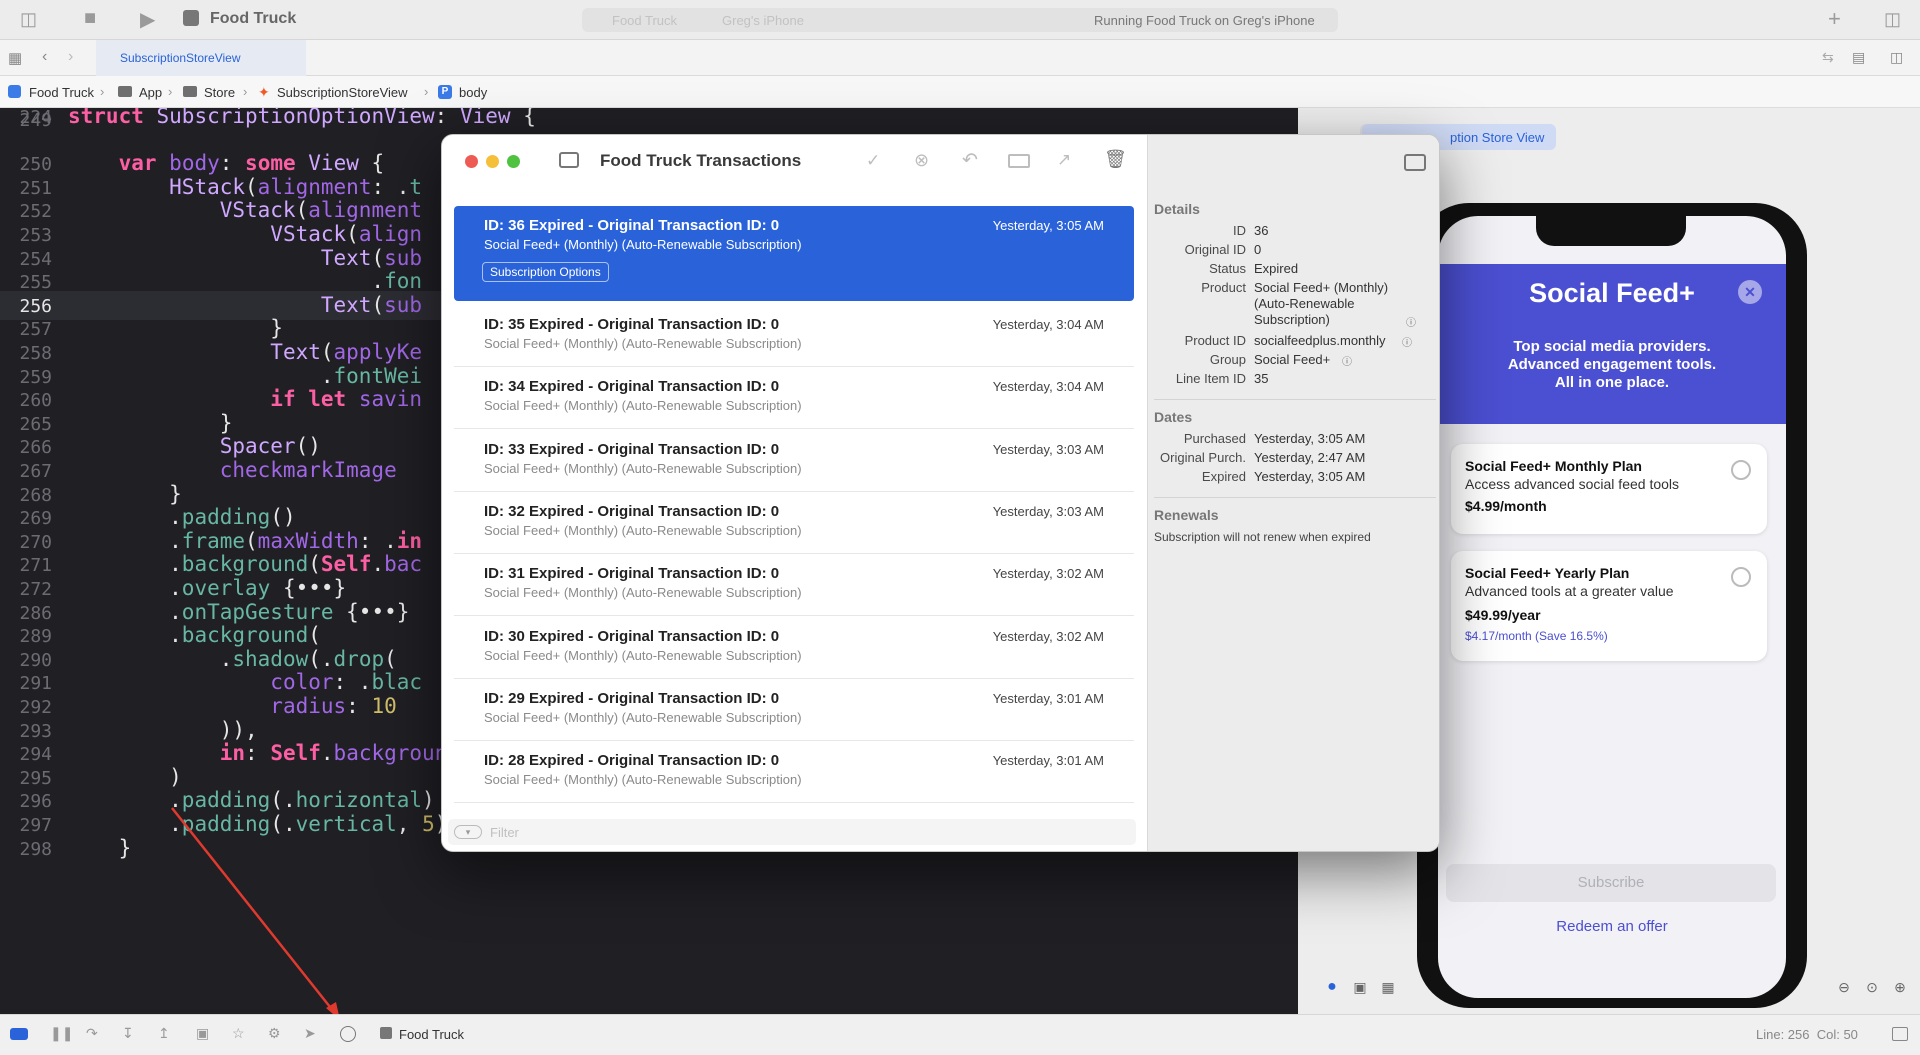 Image resolution: width=1920 pixels, height=1055 pixels. What do you see at coordinates (238, 1033) in the screenshot?
I see `memory-graph-icon: ☆` at bounding box center [238, 1033].